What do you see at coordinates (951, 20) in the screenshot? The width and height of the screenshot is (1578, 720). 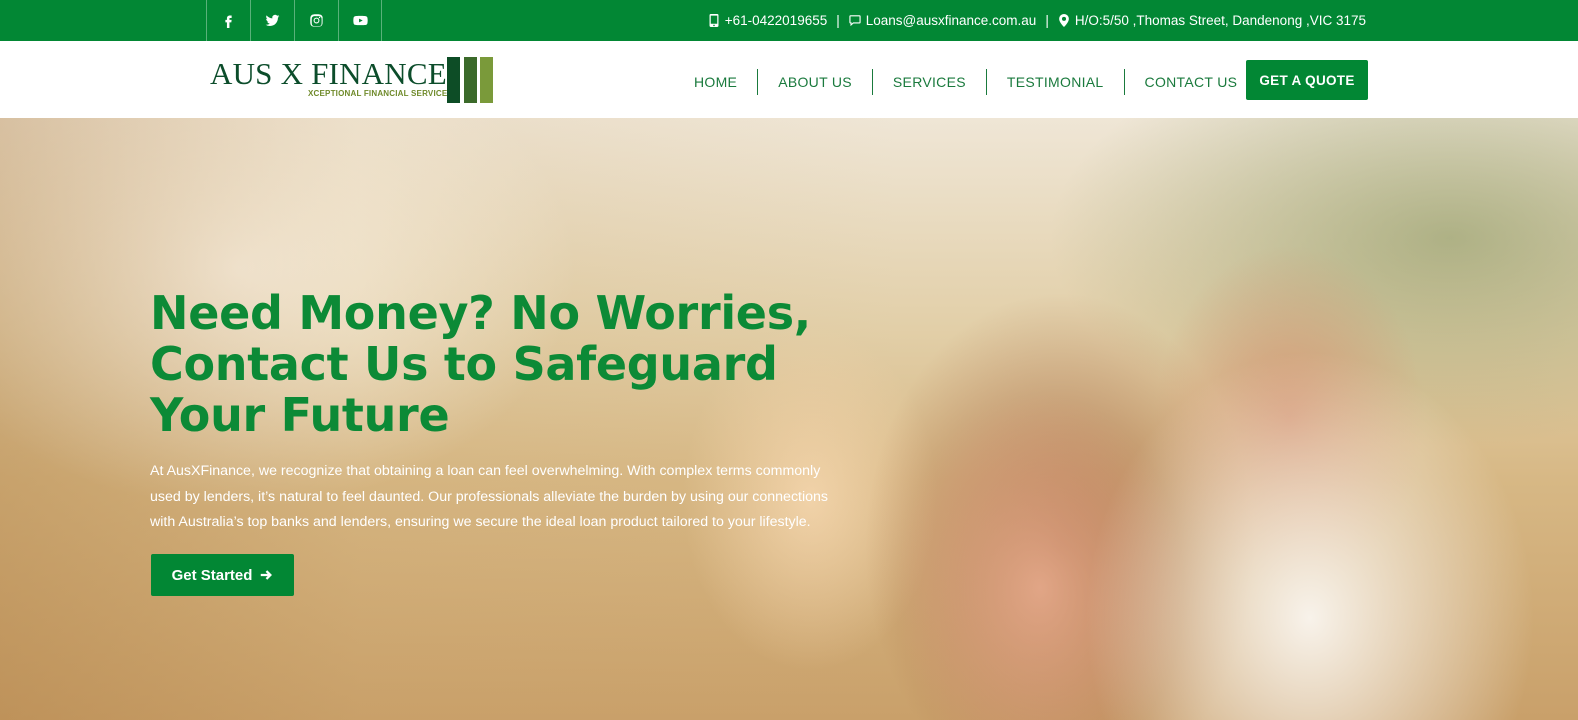 I see `email-address: Loans@ausxfinance.com.au` at bounding box center [951, 20].